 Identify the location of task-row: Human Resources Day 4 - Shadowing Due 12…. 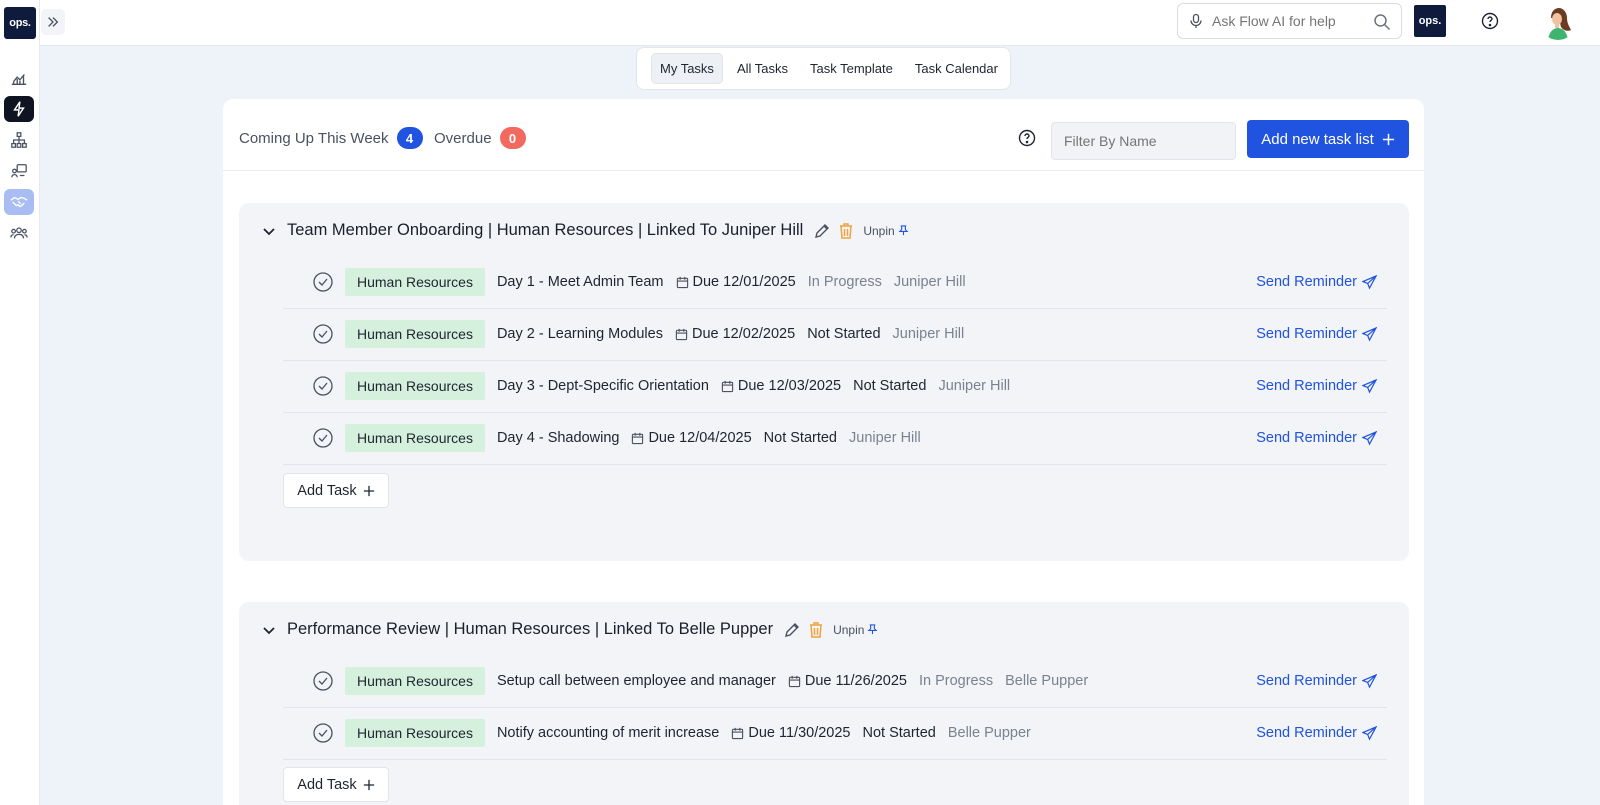
(835, 438).